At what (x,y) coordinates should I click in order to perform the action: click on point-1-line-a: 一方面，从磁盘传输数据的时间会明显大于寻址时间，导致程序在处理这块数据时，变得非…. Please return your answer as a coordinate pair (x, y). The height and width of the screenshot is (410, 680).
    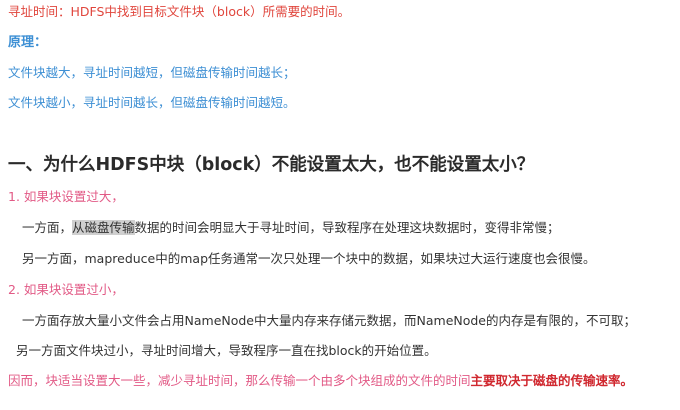
    Looking at the image, I should click on (291, 228).